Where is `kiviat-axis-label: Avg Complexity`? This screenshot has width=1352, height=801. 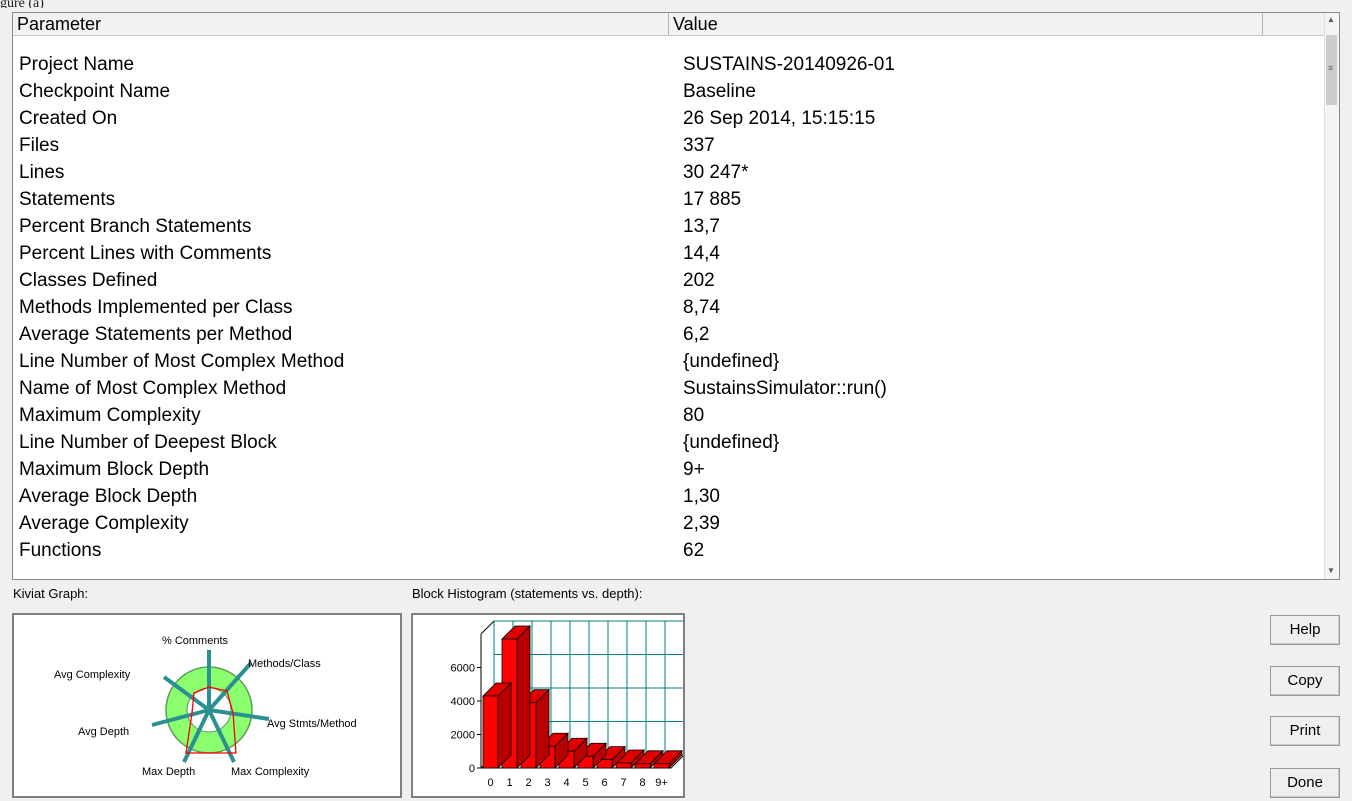
kiviat-axis-label: Avg Complexity is located at coordinates (92, 675).